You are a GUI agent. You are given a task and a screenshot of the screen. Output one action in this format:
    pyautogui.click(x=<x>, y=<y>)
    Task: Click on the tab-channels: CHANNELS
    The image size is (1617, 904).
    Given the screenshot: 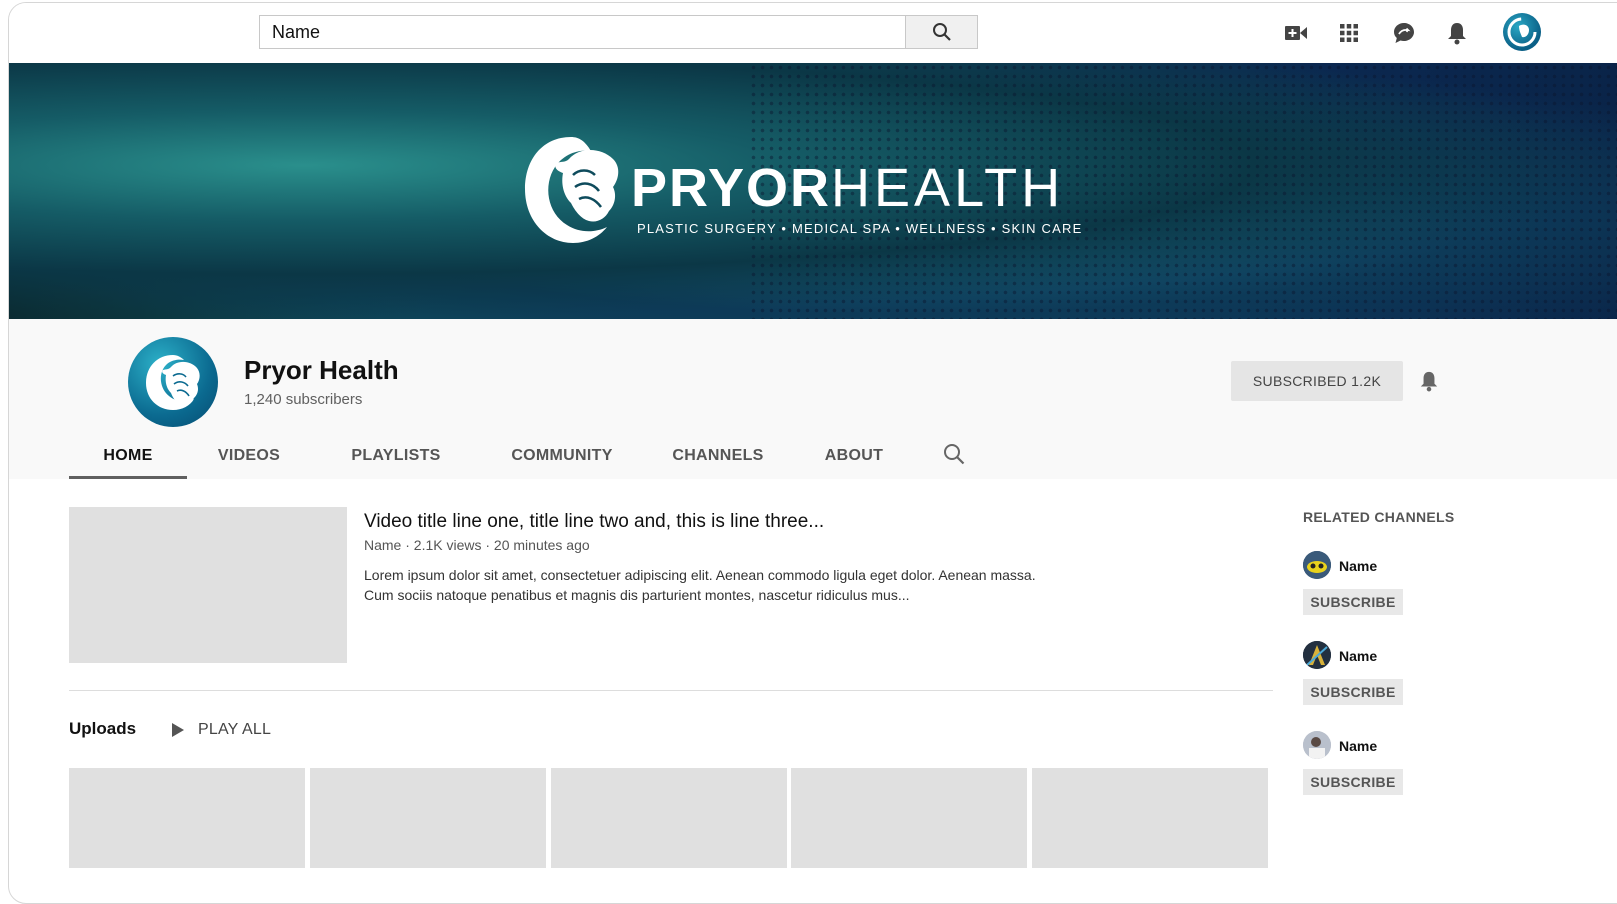 What is the action you would take?
    pyautogui.click(x=718, y=457)
    